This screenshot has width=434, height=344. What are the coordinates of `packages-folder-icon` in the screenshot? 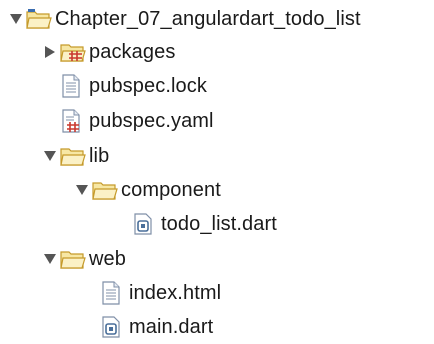 It's located at (73, 52).